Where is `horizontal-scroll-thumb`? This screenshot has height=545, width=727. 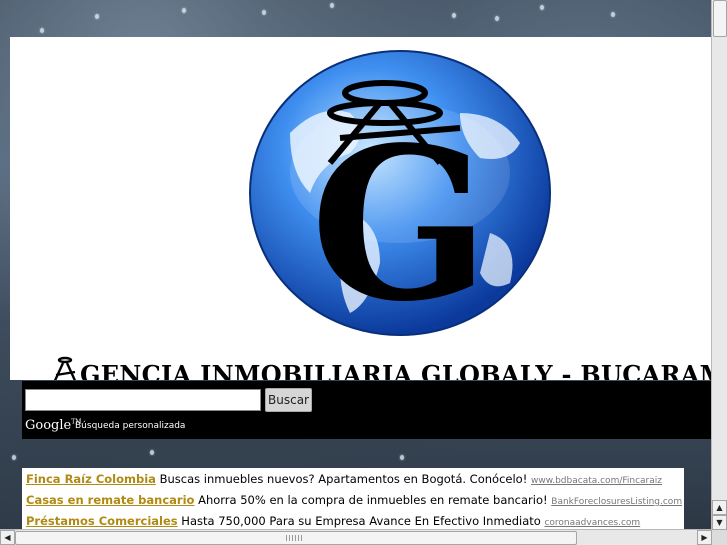
horizontal-scroll-thumb is located at coordinates (296, 538).